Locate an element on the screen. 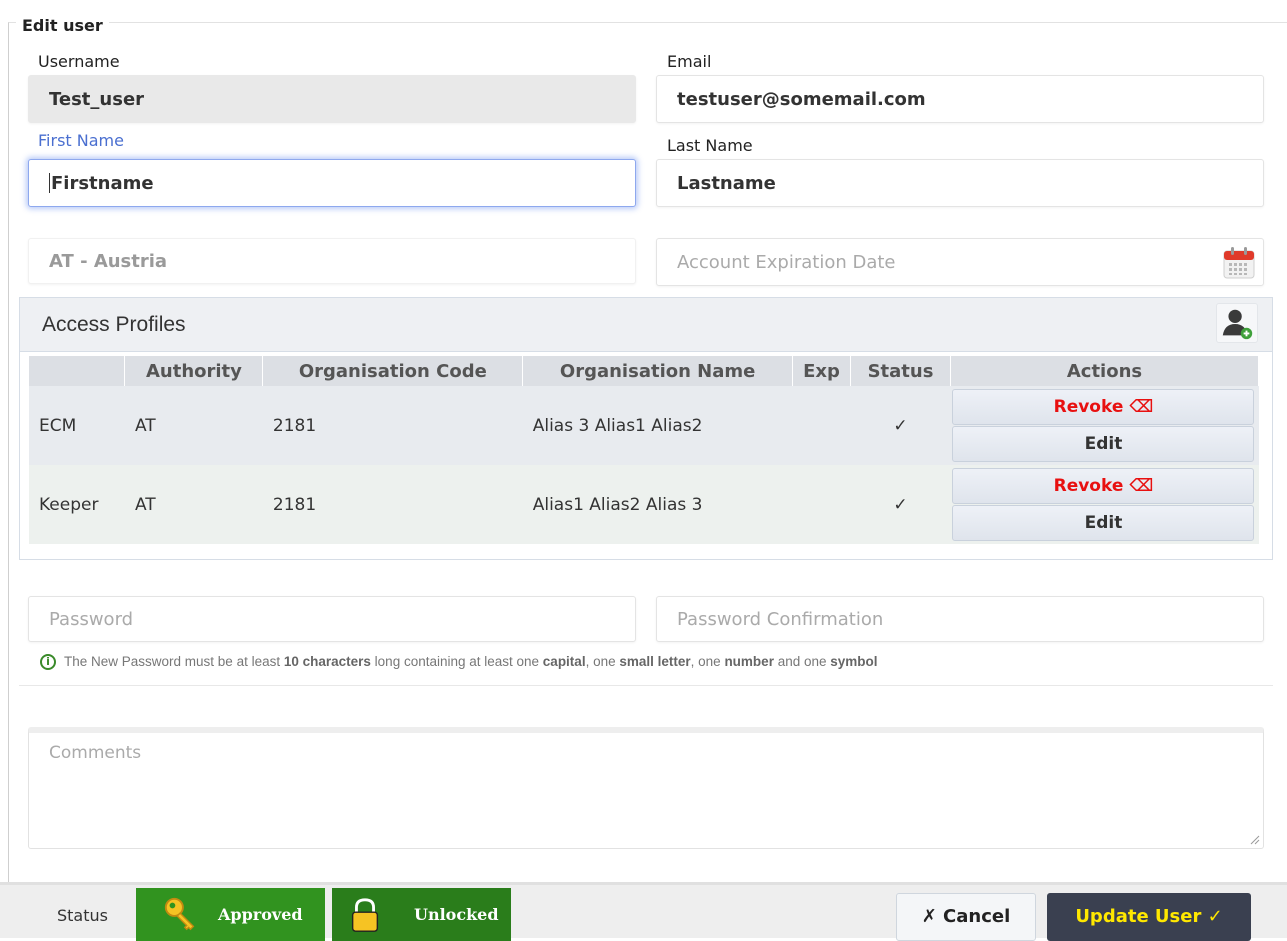 Image resolution: width=1287 pixels, height=941 pixels. add-profile-button is located at coordinates (1237, 323).